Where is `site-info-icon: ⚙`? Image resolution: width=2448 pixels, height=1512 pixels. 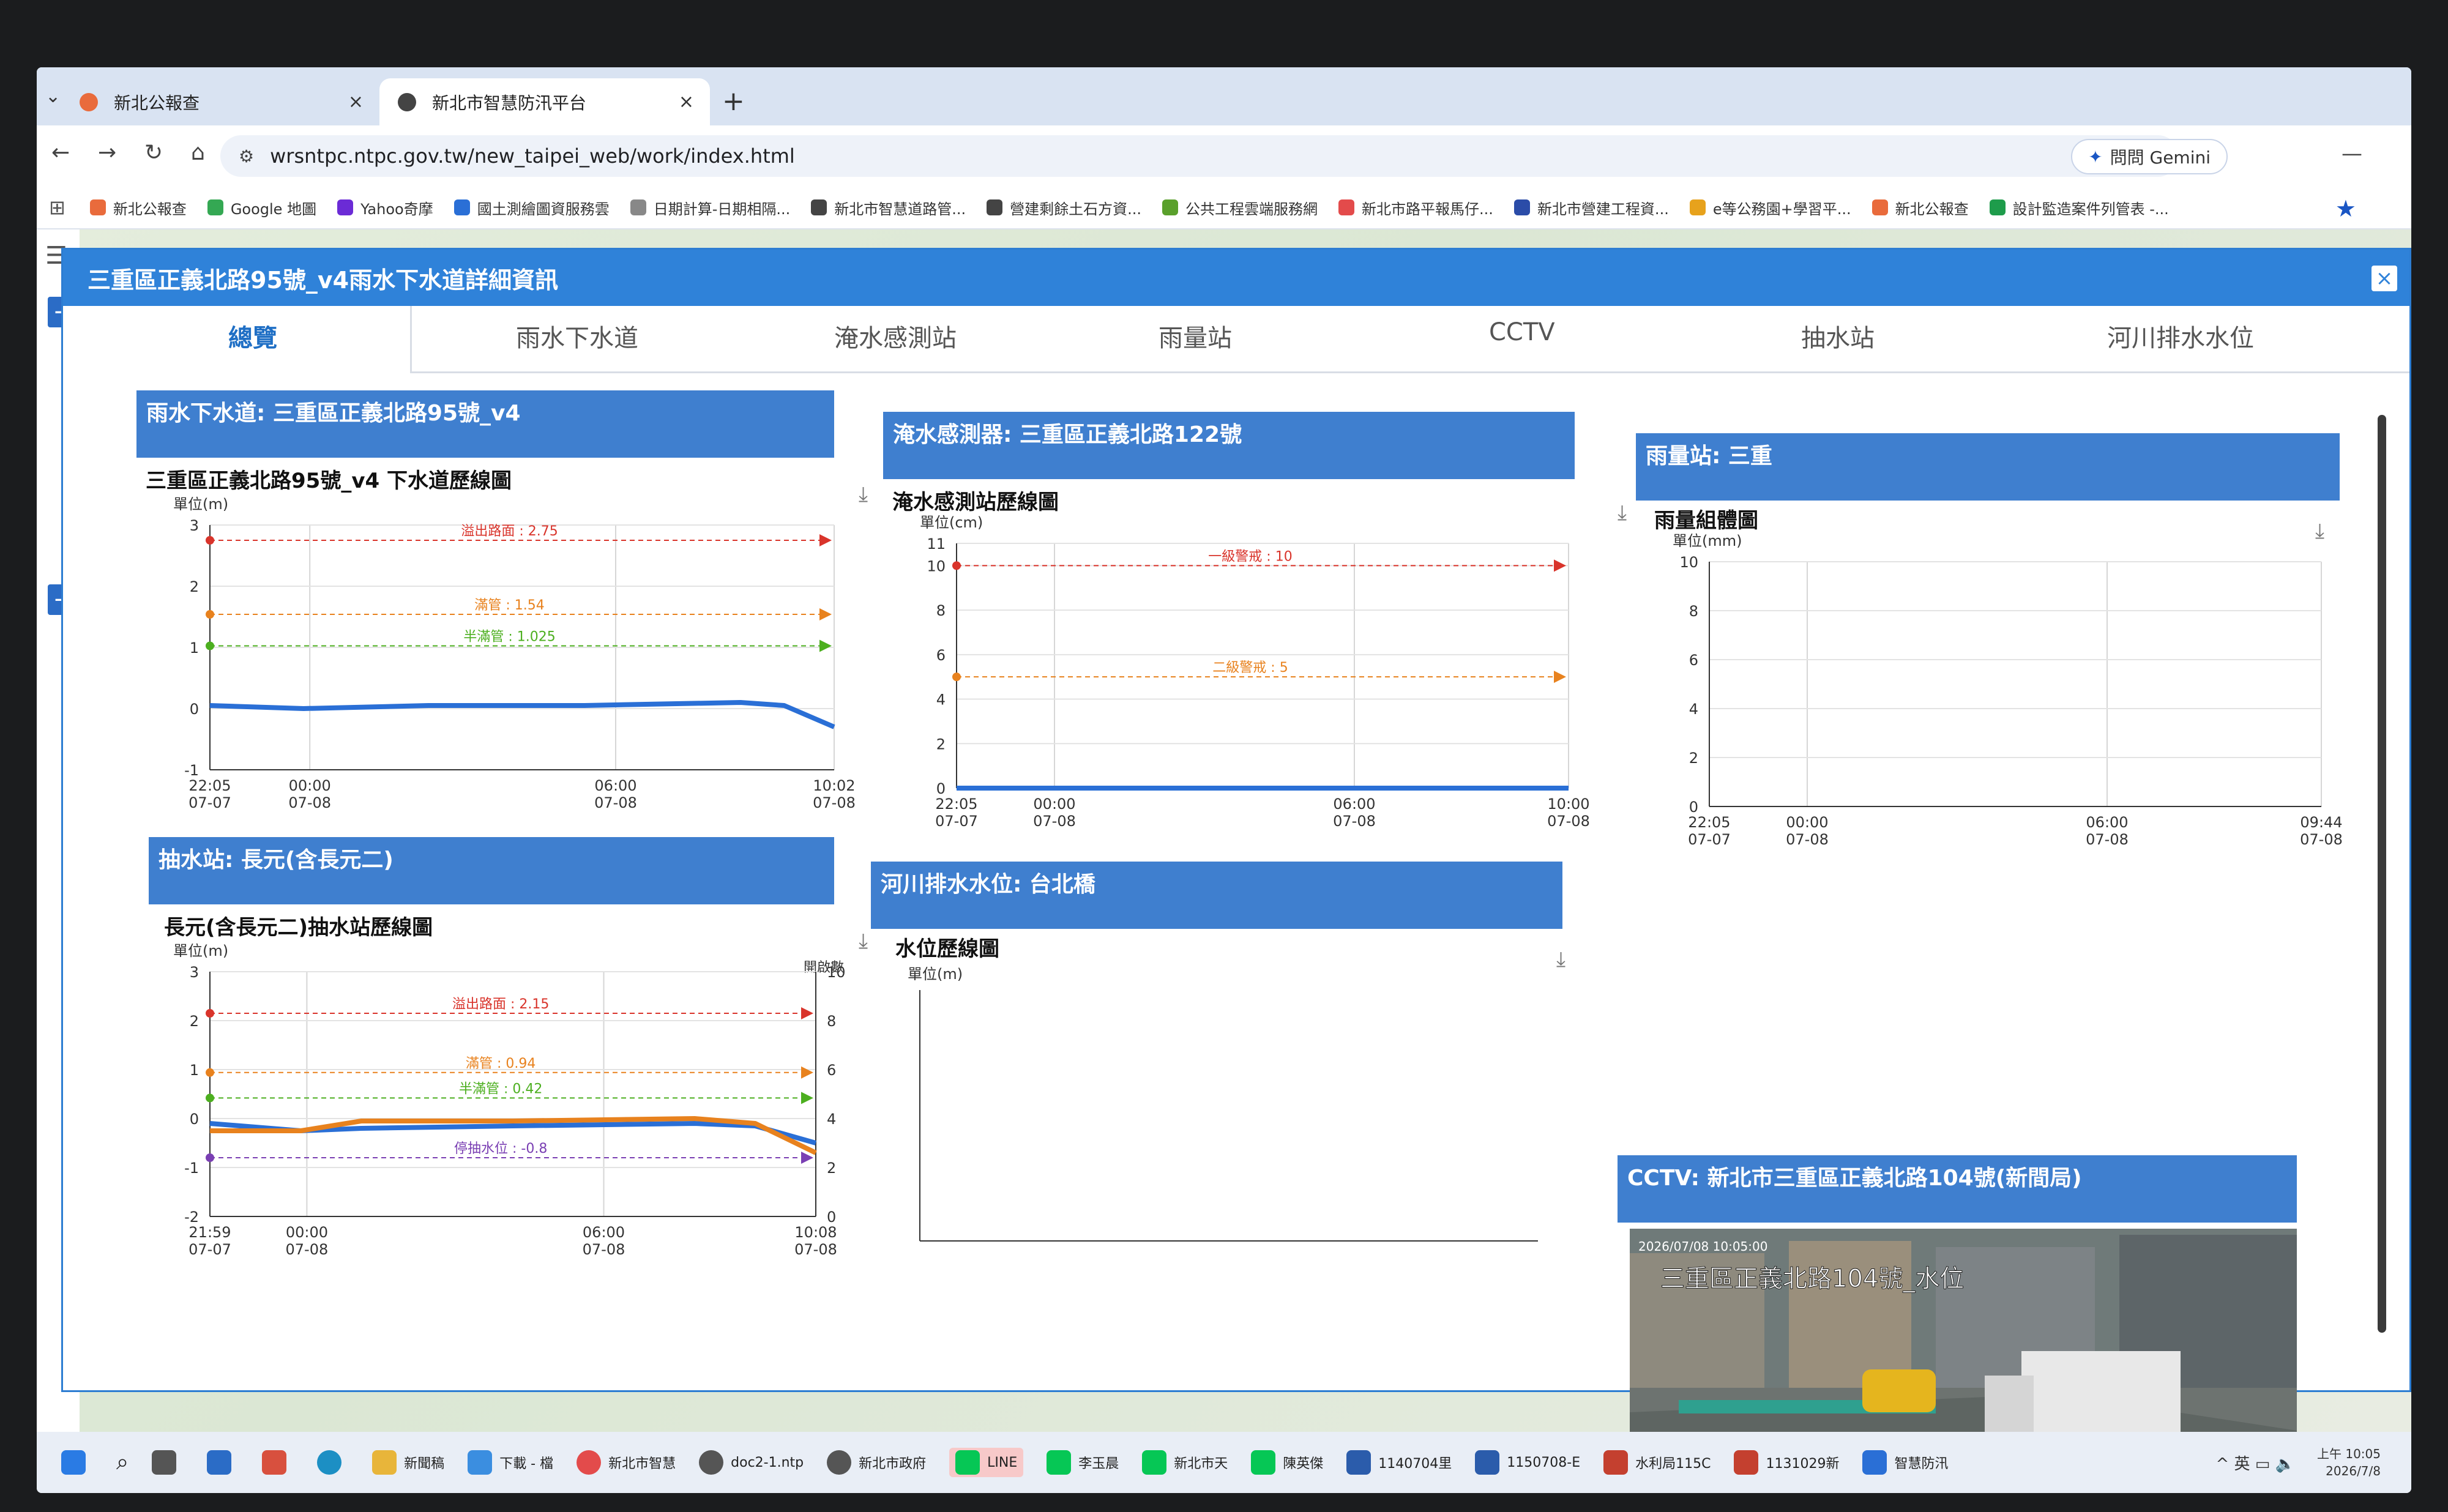
site-info-icon: ⚙ is located at coordinates (246, 156).